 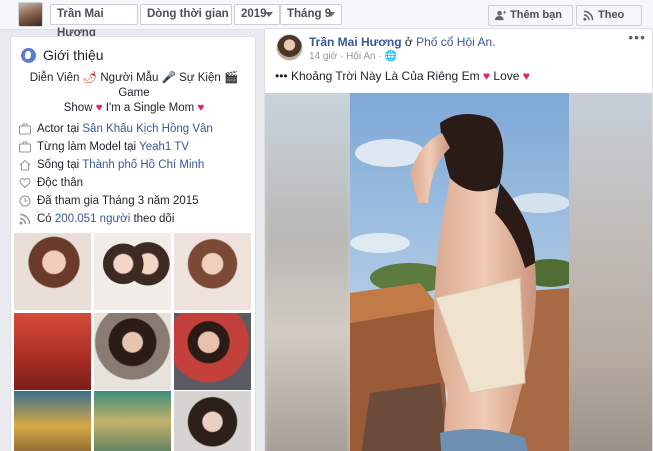 I want to click on intro-title: Giới thiệu, so click(x=73, y=55).